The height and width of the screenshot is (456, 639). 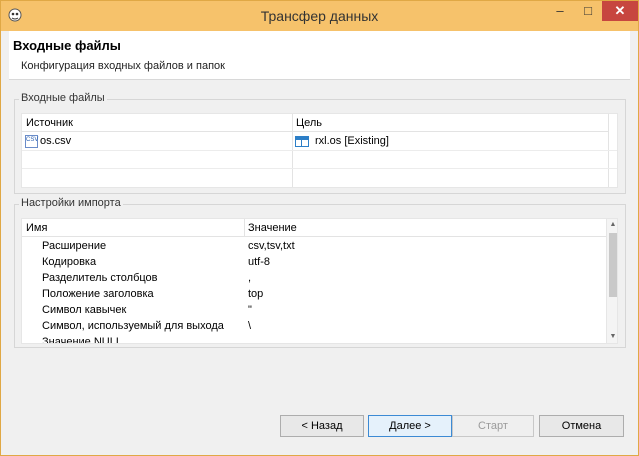 What do you see at coordinates (612, 337) in the screenshot?
I see `scroll-down-icon: ▼` at bounding box center [612, 337].